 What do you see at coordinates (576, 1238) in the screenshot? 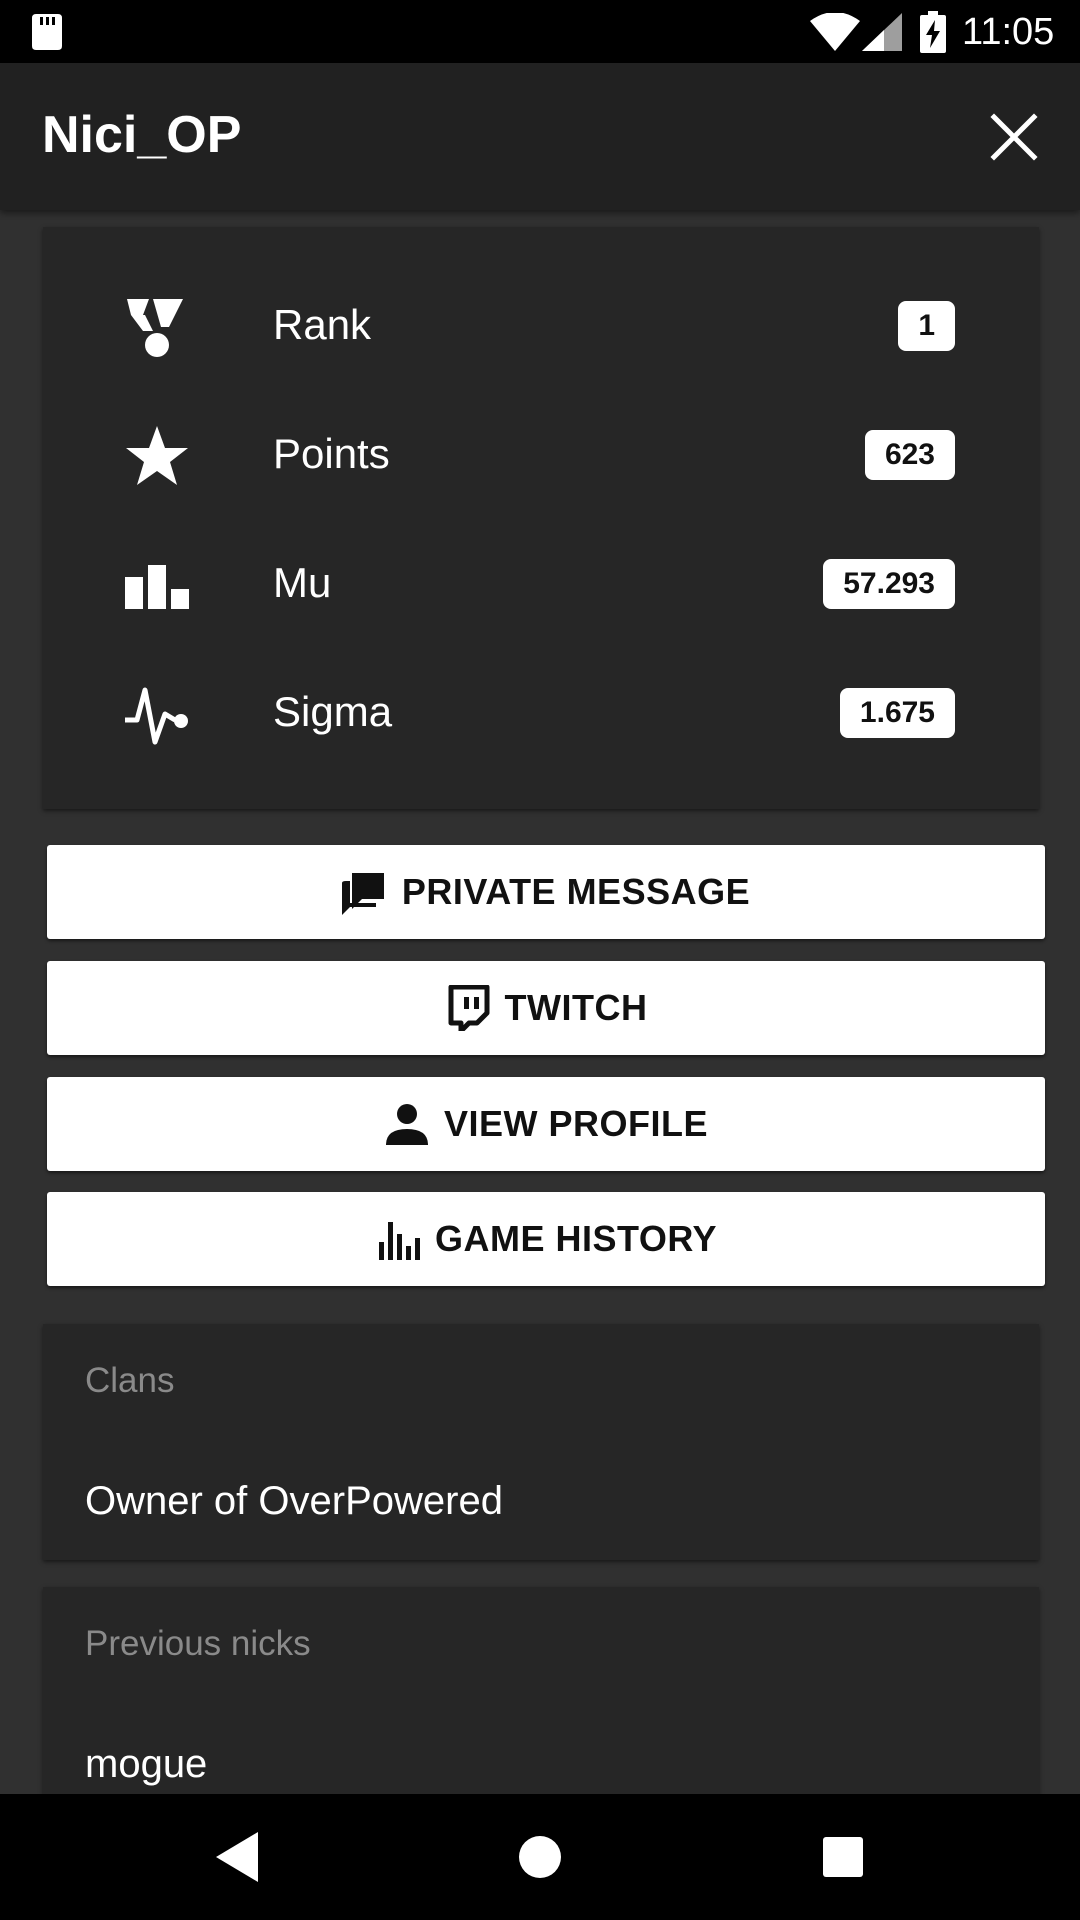
I see `game-history-label: GAME HISTORY` at bounding box center [576, 1238].